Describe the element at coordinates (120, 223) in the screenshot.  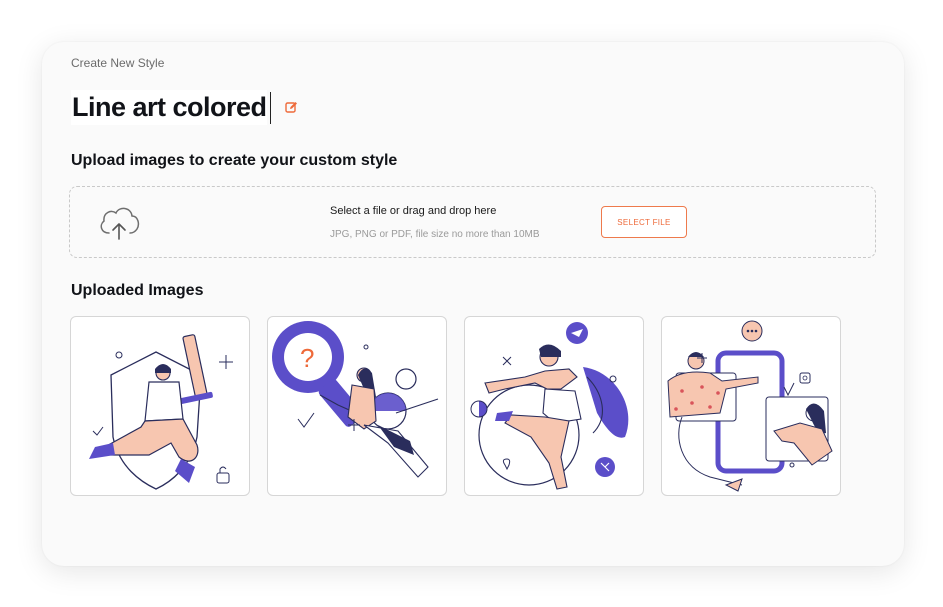
I see `cloud-upload-icon` at that location.